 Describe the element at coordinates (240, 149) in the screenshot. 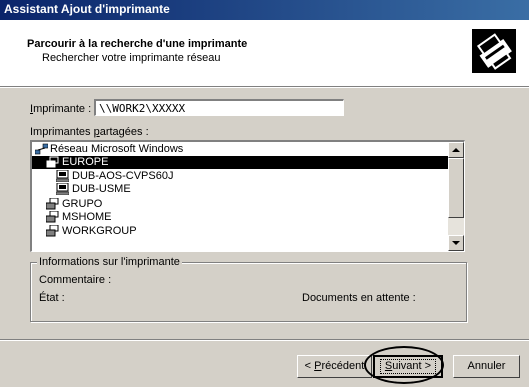

I see `tree-item-network: Réseau Microsoft Windows` at that location.